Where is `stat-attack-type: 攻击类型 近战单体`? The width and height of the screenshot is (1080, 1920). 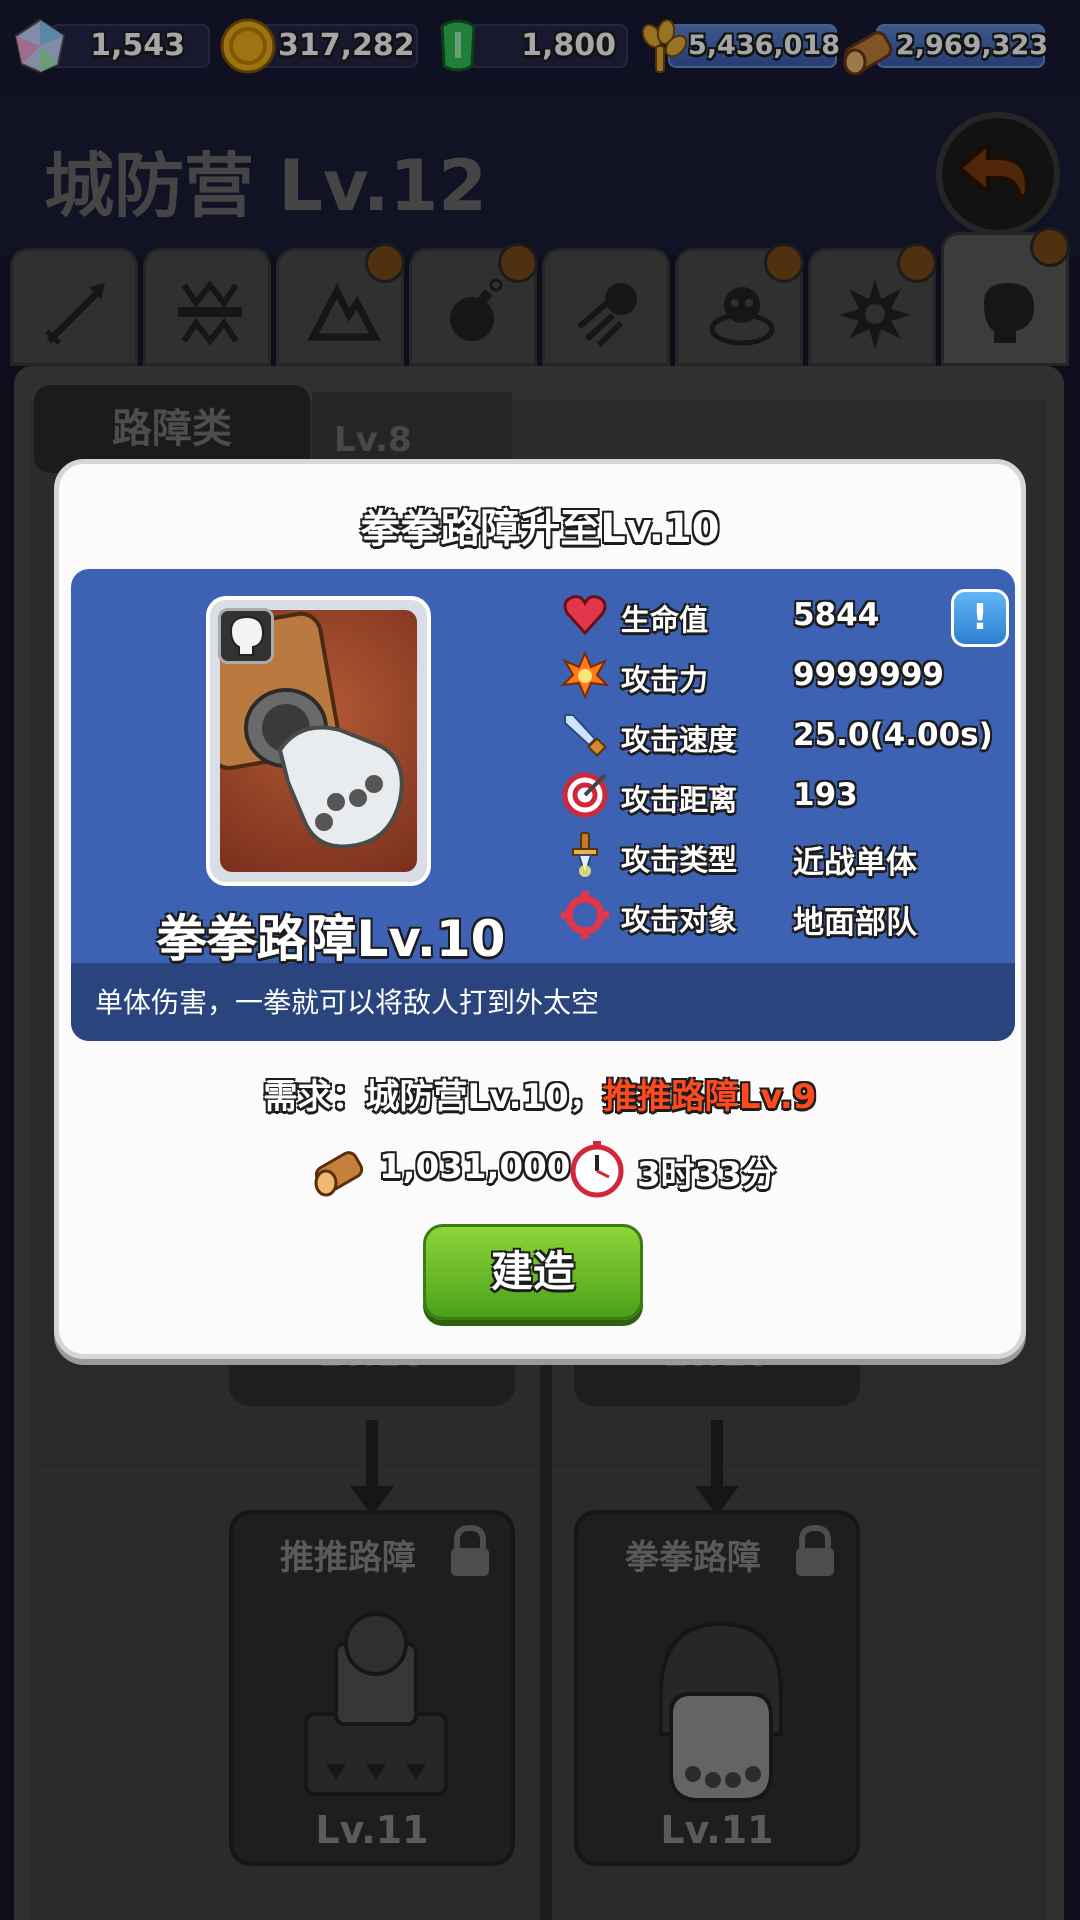 stat-attack-type: 攻击类型 近战单体 is located at coordinates (781, 856).